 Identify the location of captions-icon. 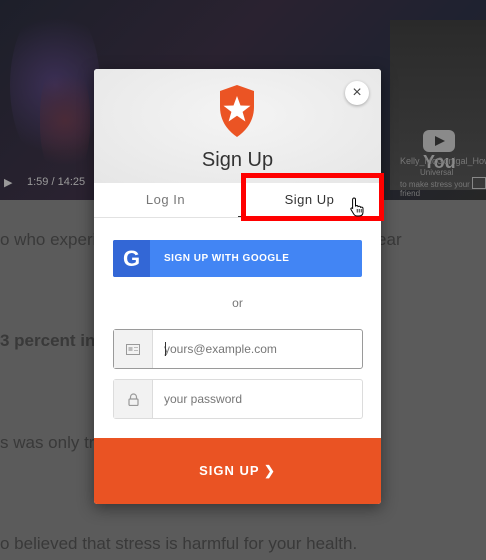
(479, 183).